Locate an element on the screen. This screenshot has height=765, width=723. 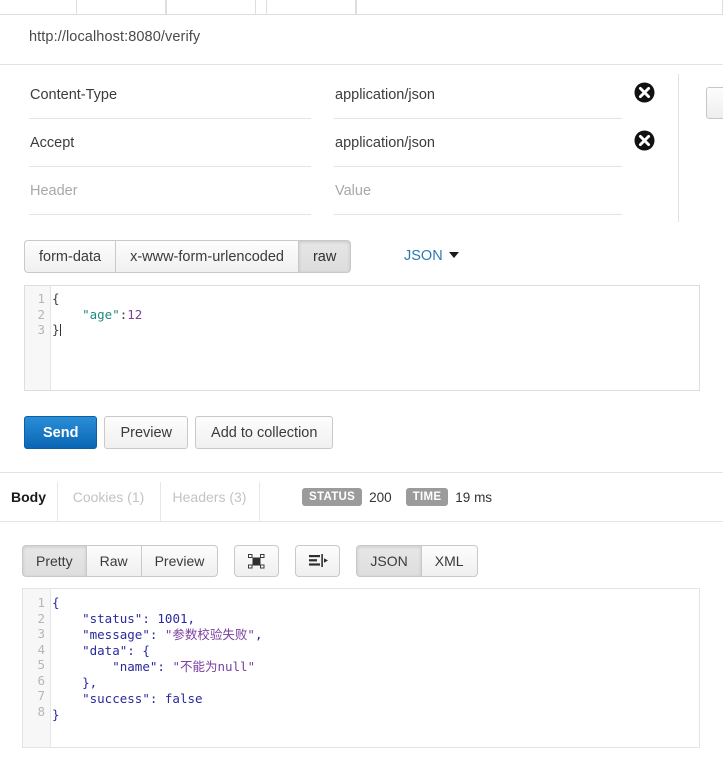
response-token: "不能为null" is located at coordinates (214, 666).